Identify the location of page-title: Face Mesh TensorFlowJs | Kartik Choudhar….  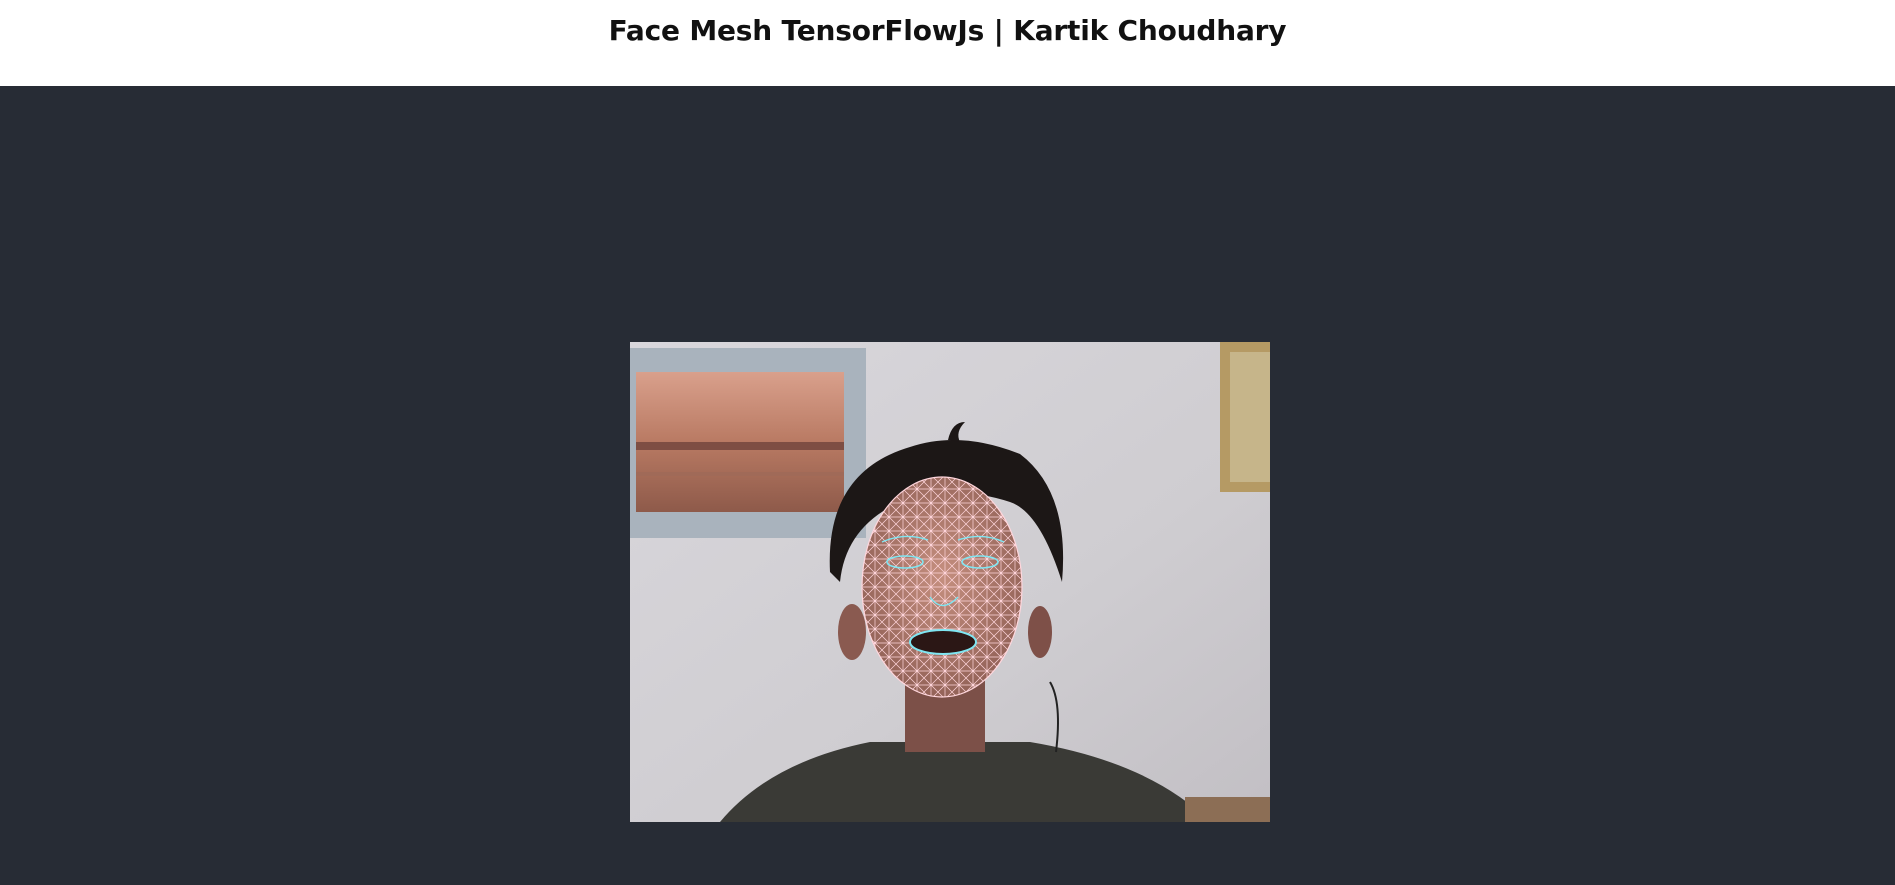
(947, 30).